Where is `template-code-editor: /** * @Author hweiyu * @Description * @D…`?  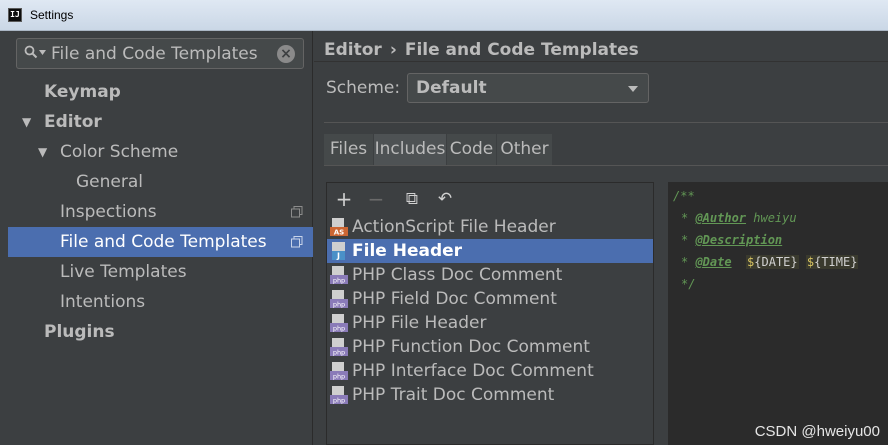 template-code-editor: /** * @Author hweiyu * @Description * @D… is located at coordinates (778, 313).